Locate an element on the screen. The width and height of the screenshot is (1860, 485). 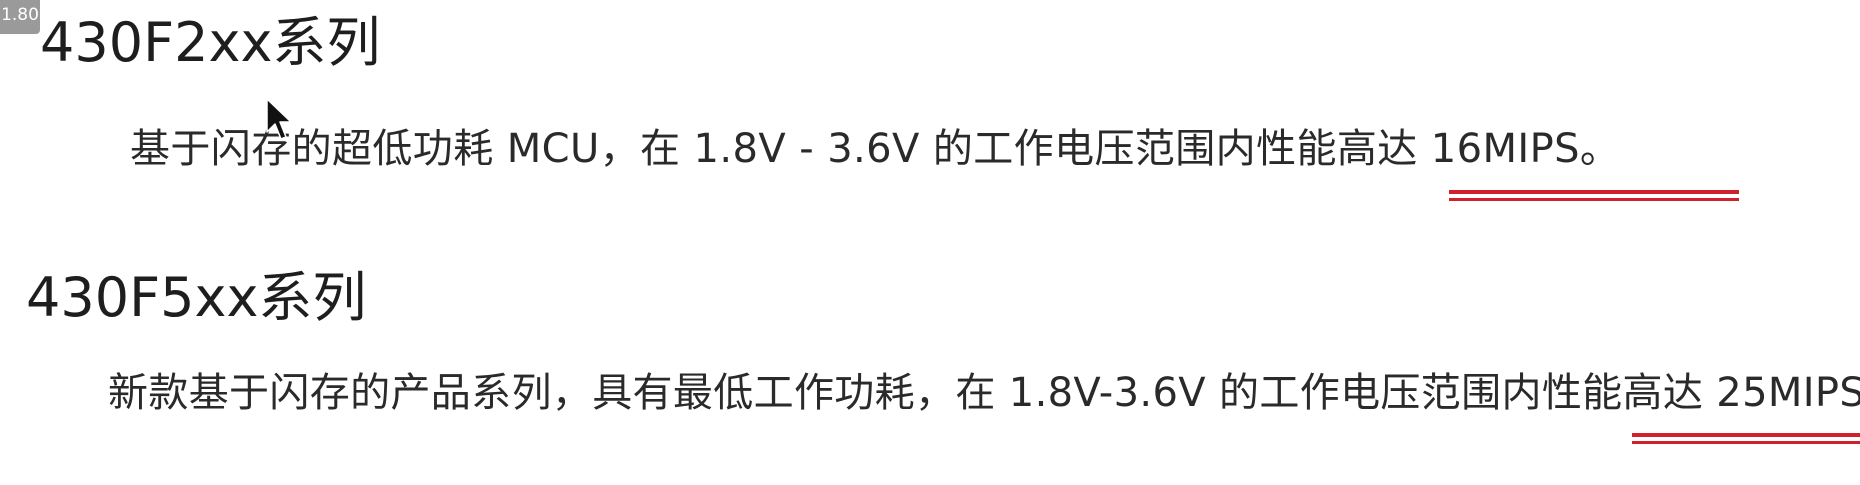
section-title-f5xx: 430F5xx系列 is located at coordinates (196, 297).